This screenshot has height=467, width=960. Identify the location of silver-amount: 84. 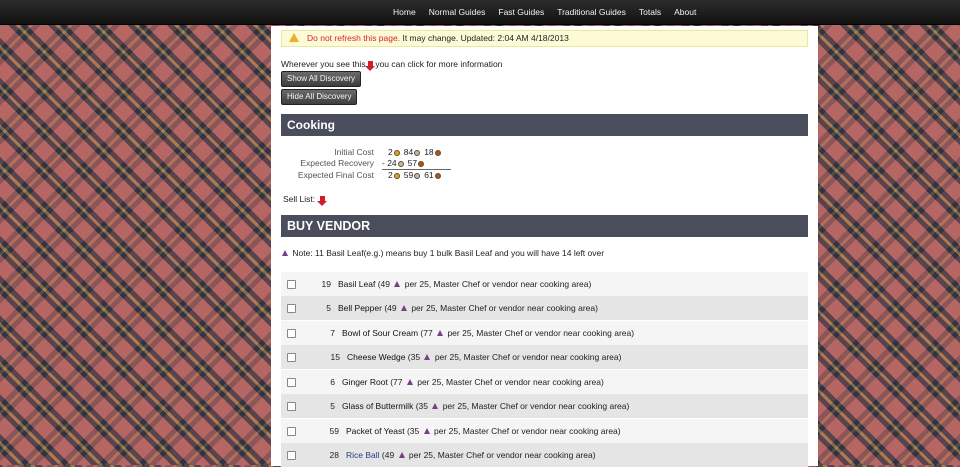
(408, 152).